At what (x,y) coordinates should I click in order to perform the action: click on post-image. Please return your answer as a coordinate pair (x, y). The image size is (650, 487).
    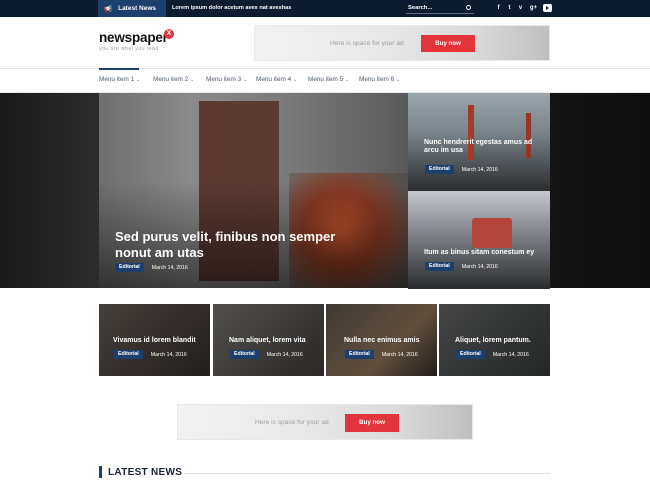
    Looking at the image, I should click on (492, 233).